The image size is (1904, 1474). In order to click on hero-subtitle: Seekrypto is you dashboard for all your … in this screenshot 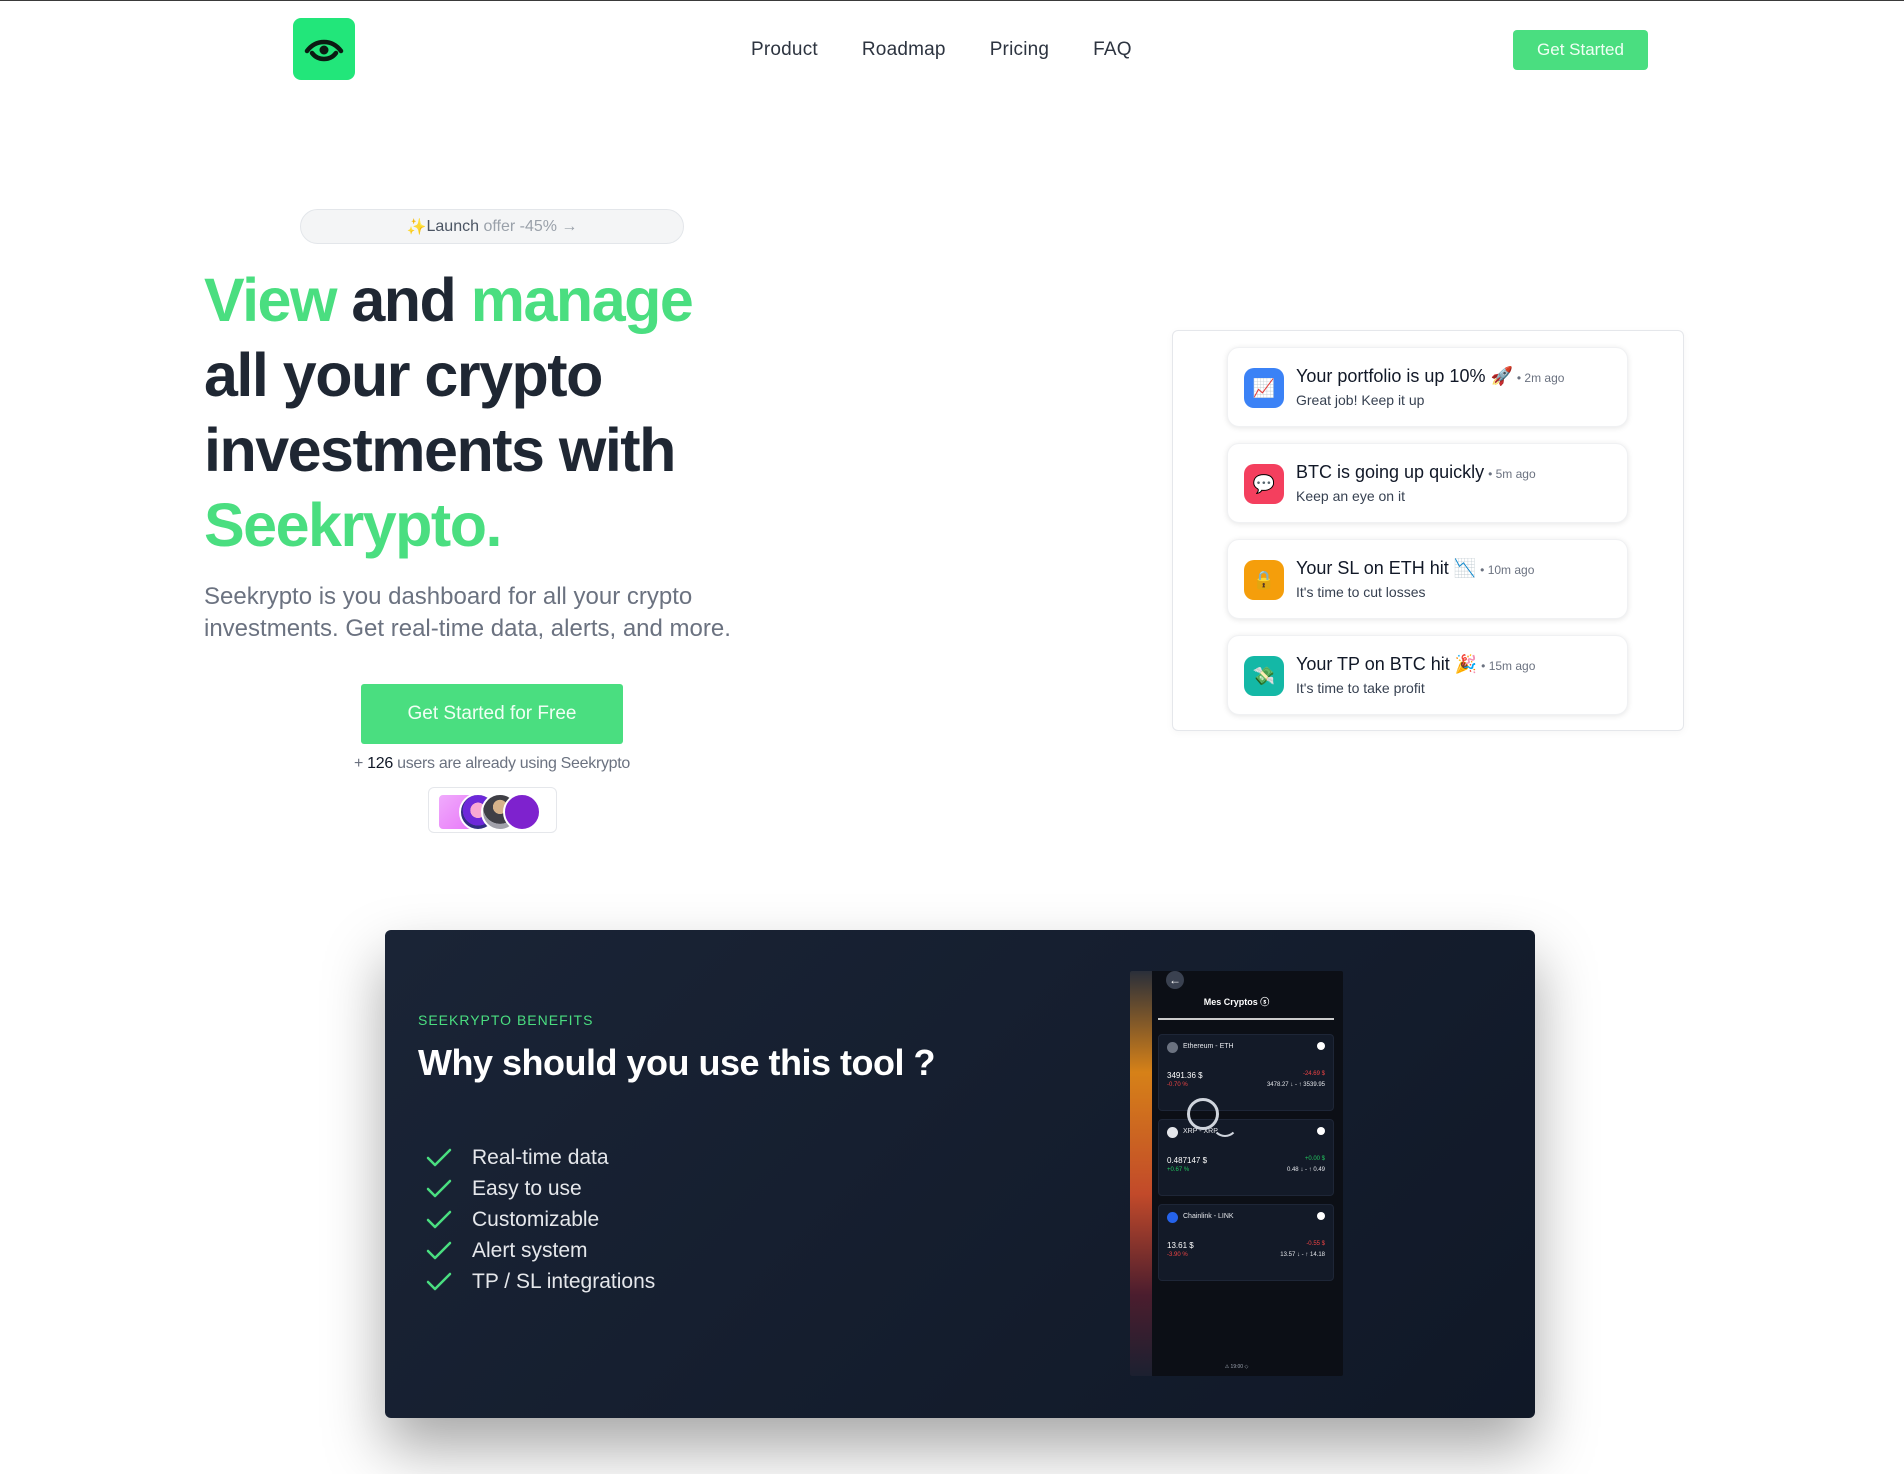, I will do `click(467, 612)`.